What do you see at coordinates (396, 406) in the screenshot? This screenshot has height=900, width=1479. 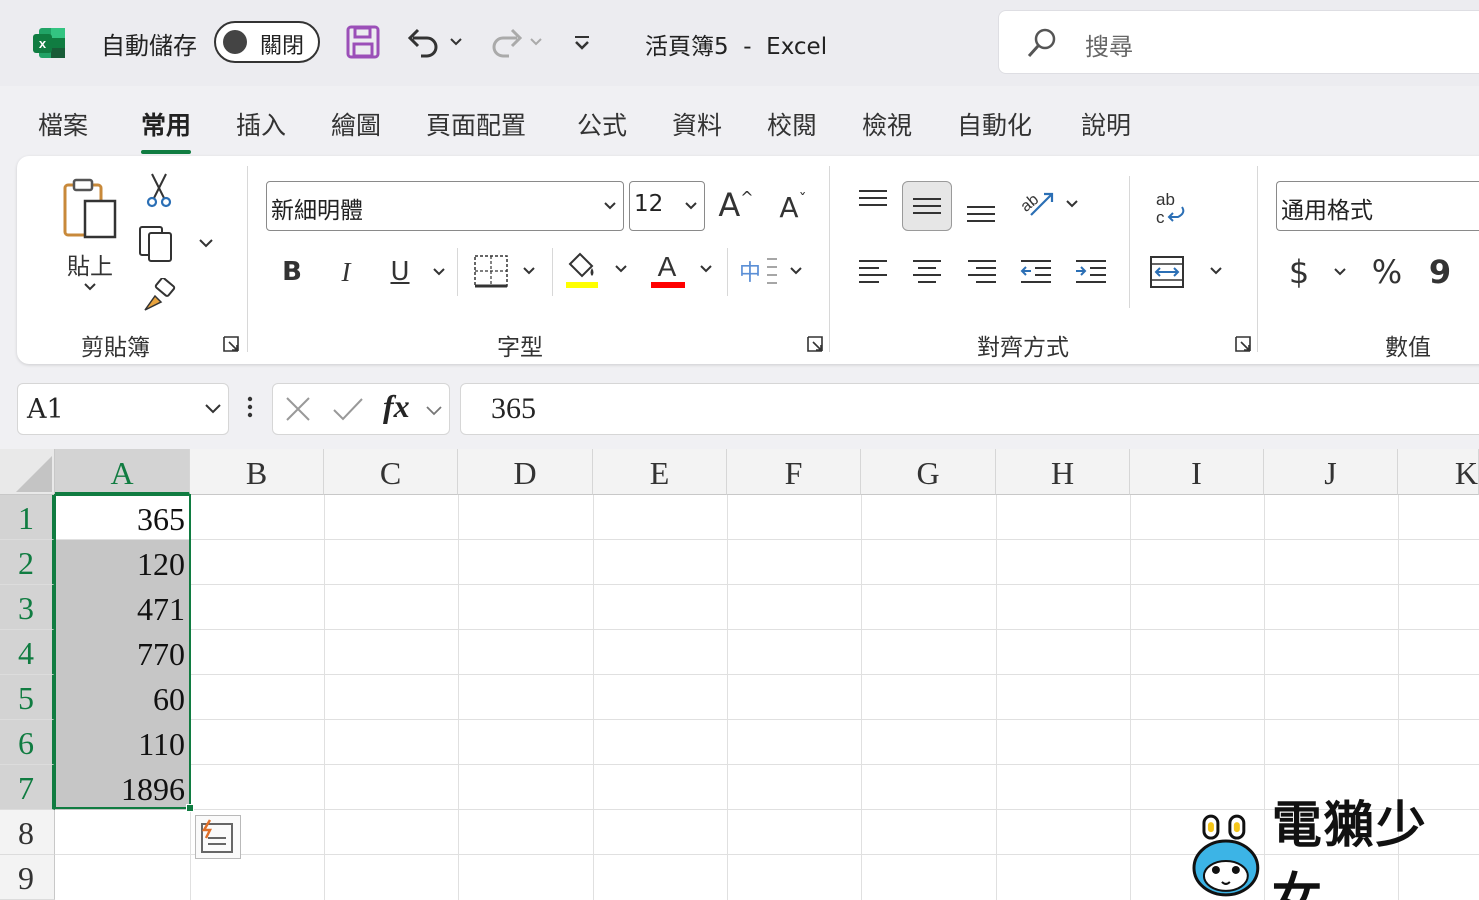 I see `insert-function-button: fx` at bounding box center [396, 406].